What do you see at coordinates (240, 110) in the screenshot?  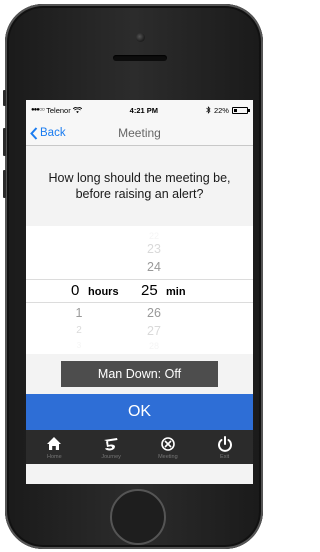 I see `battery-icon` at bounding box center [240, 110].